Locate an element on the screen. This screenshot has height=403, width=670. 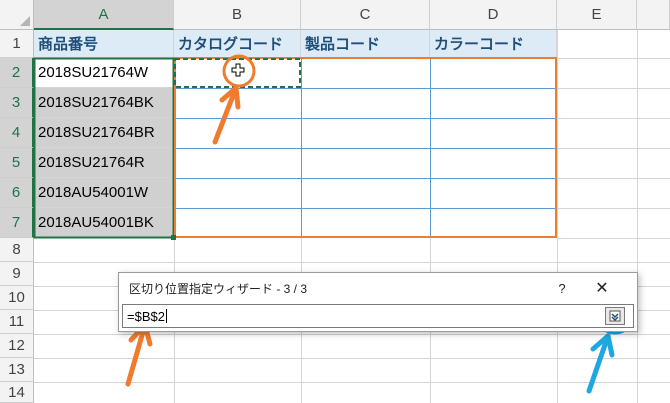
row-header-10: 10 is located at coordinates (17, 298).